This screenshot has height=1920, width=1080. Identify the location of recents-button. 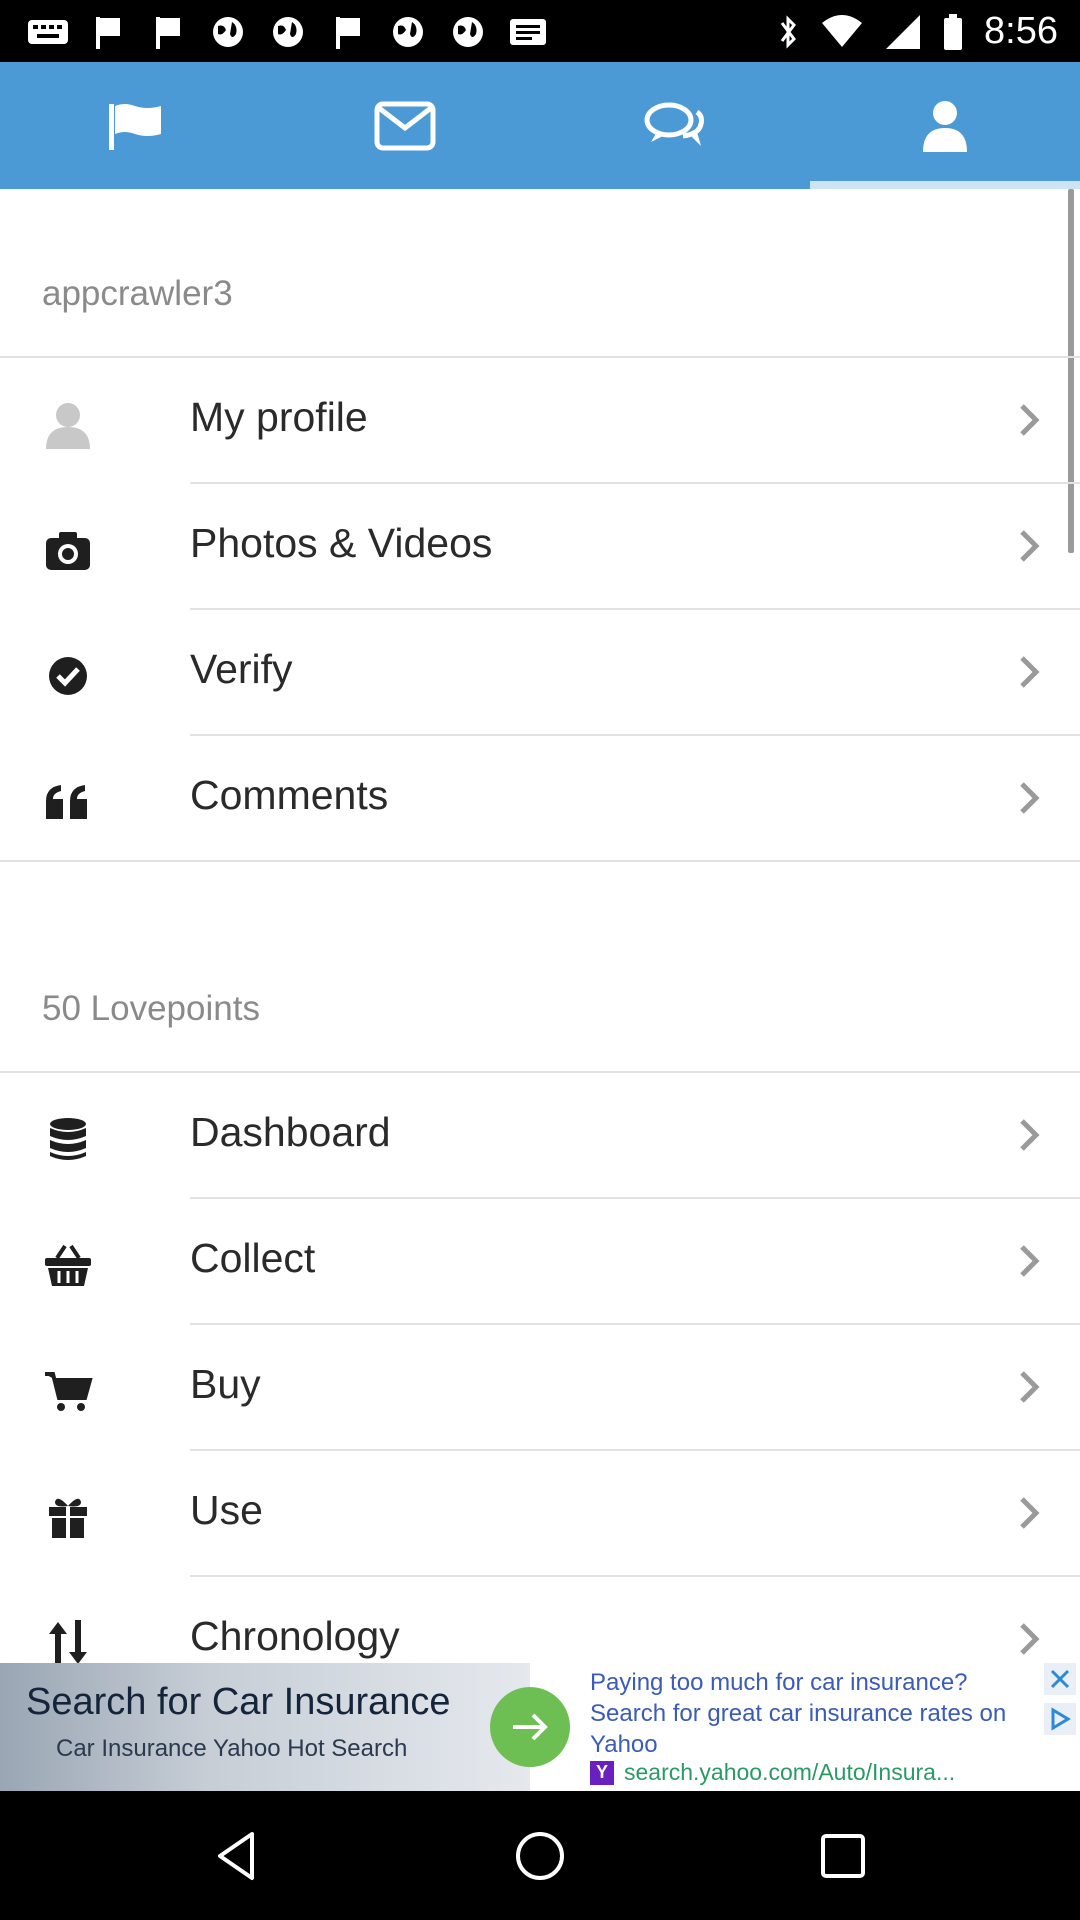
(843, 1856).